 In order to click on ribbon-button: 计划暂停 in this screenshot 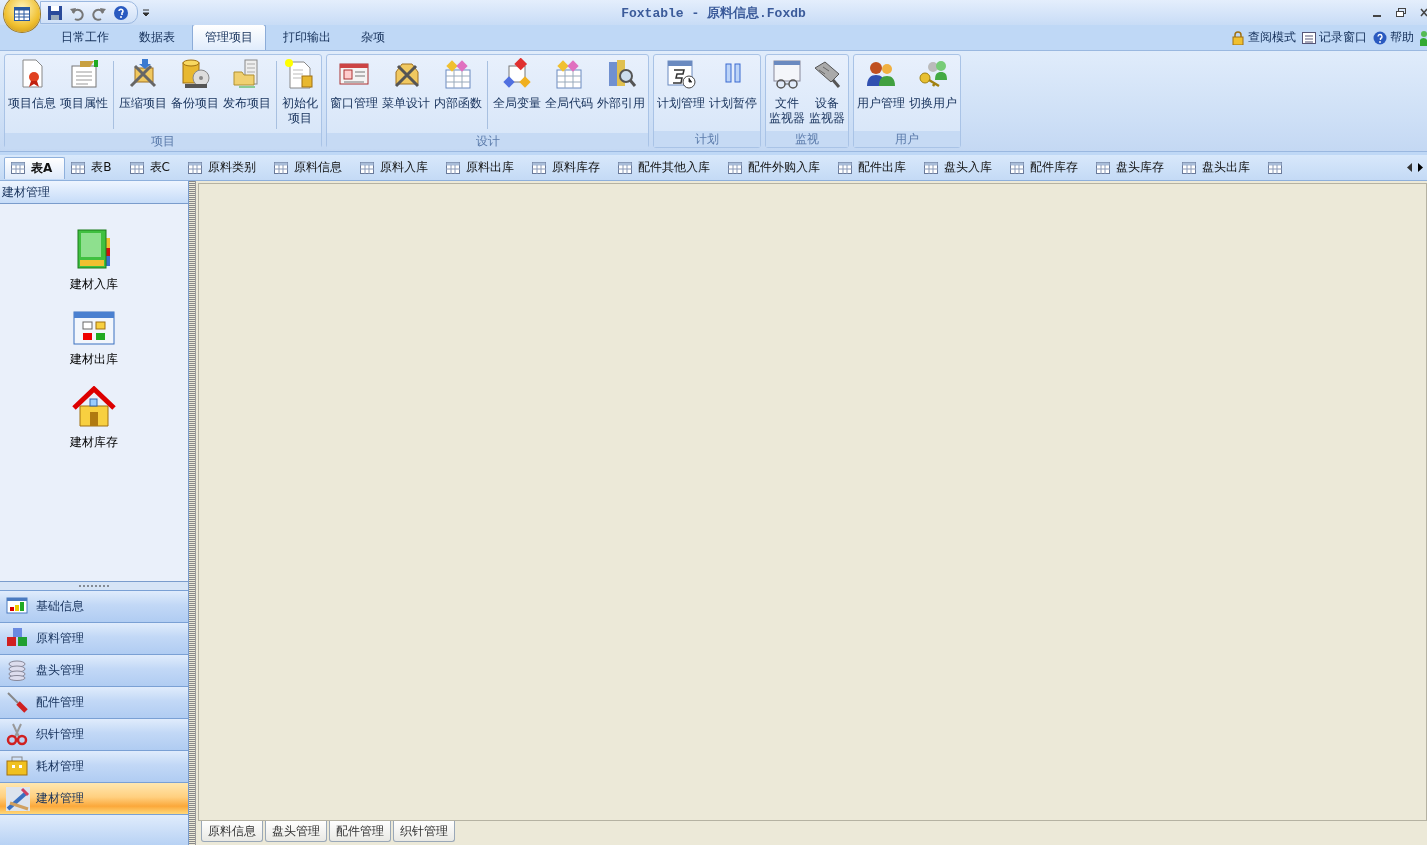, I will do `click(733, 84)`.